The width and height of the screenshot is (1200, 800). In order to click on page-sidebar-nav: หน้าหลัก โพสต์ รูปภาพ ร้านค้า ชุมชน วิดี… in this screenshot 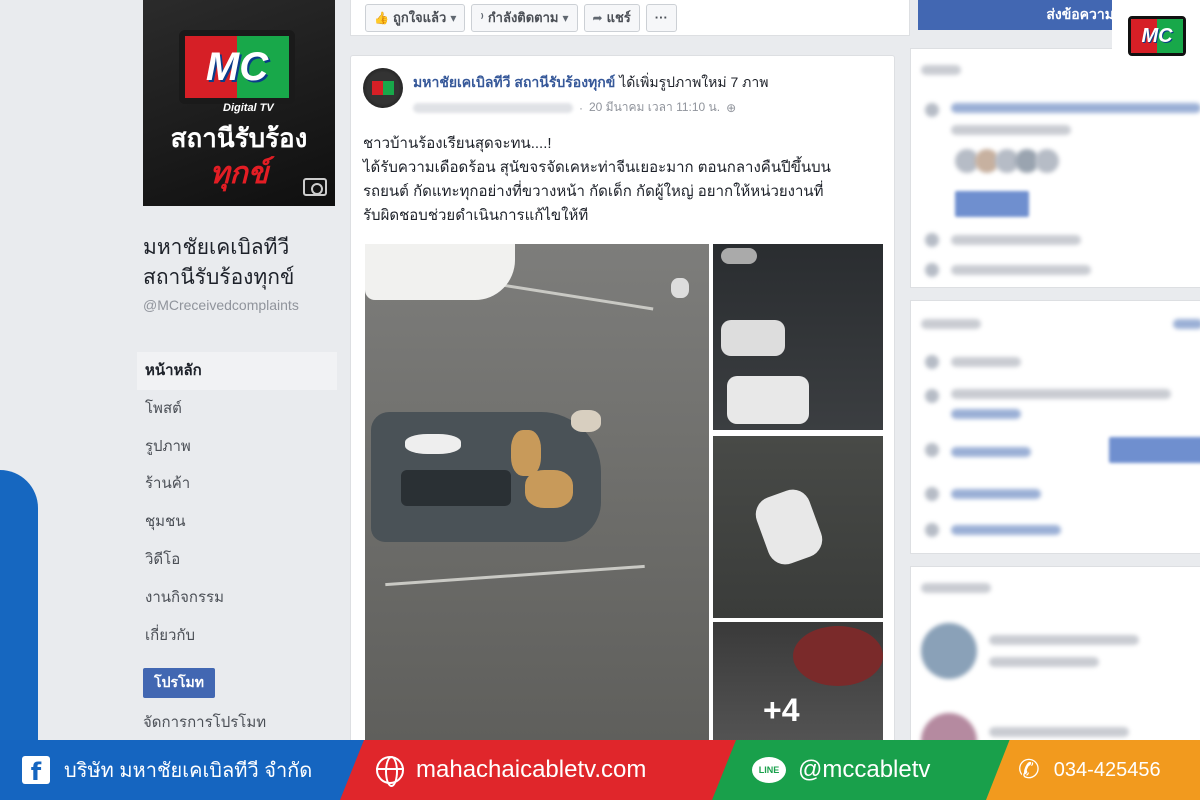, I will do `click(237, 503)`.